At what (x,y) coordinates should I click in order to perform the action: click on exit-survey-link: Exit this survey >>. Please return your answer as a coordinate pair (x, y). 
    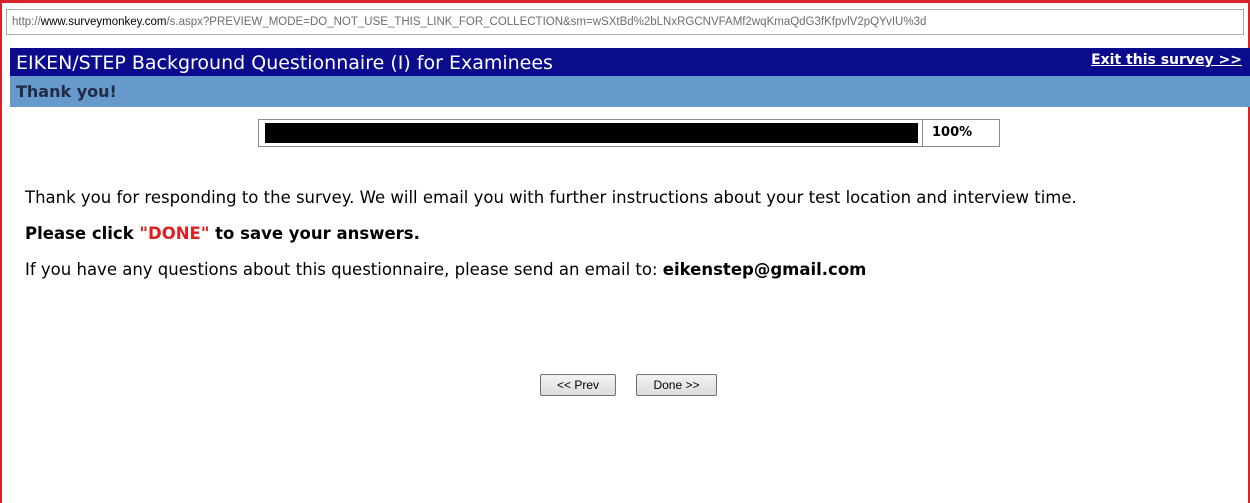
    Looking at the image, I should click on (1166, 60).